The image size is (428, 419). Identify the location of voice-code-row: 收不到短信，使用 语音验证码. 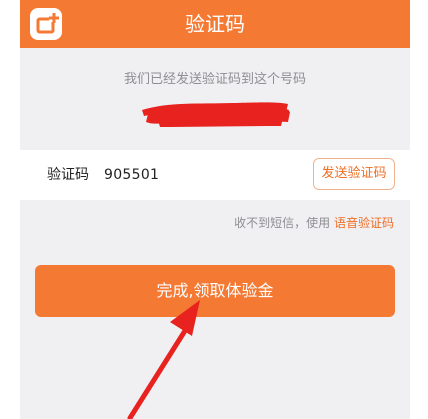
(314, 222).